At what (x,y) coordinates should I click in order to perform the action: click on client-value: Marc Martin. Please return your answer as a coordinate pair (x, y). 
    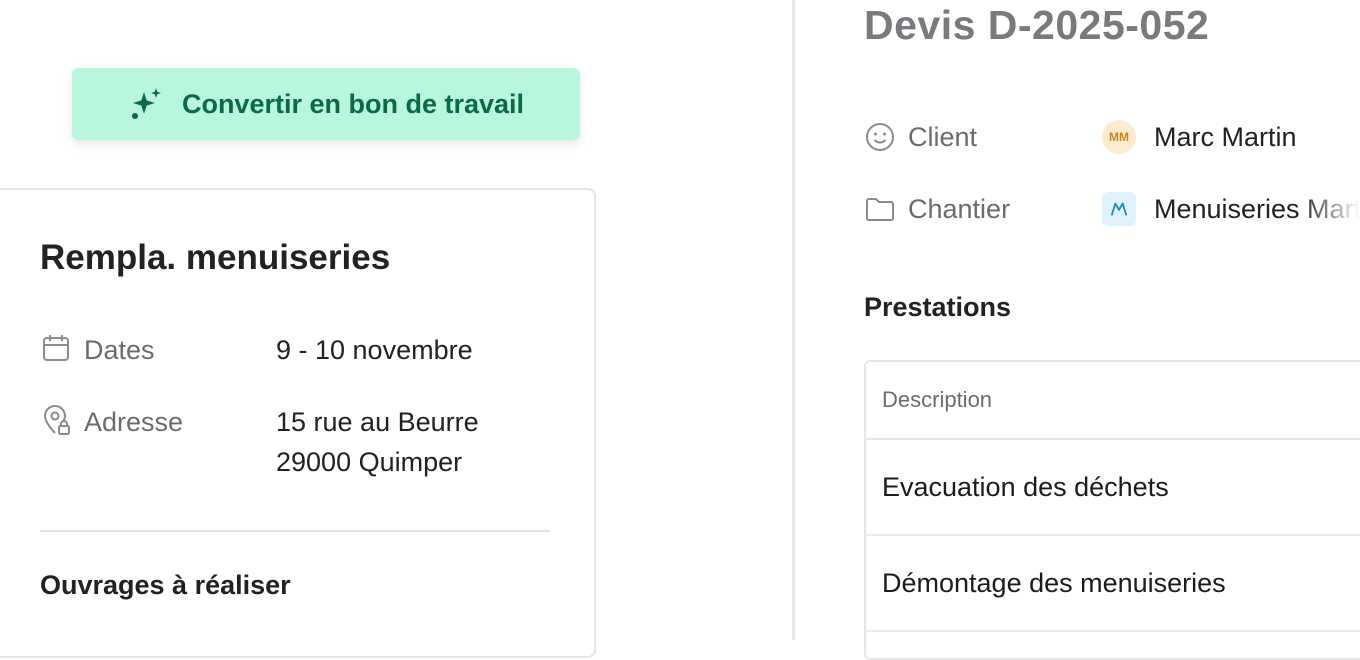
    Looking at the image, I should click on (1225, 137).